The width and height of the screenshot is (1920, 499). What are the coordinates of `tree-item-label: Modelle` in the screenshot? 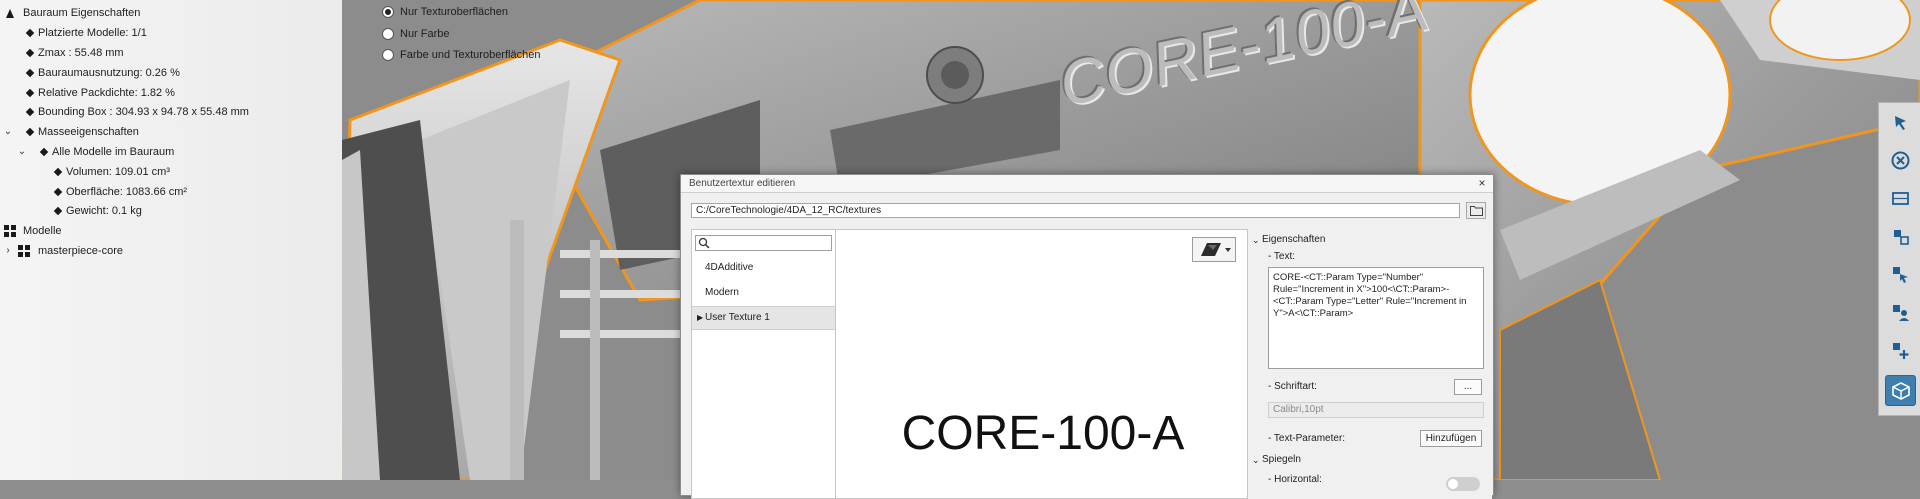 It's located at (42, 231).